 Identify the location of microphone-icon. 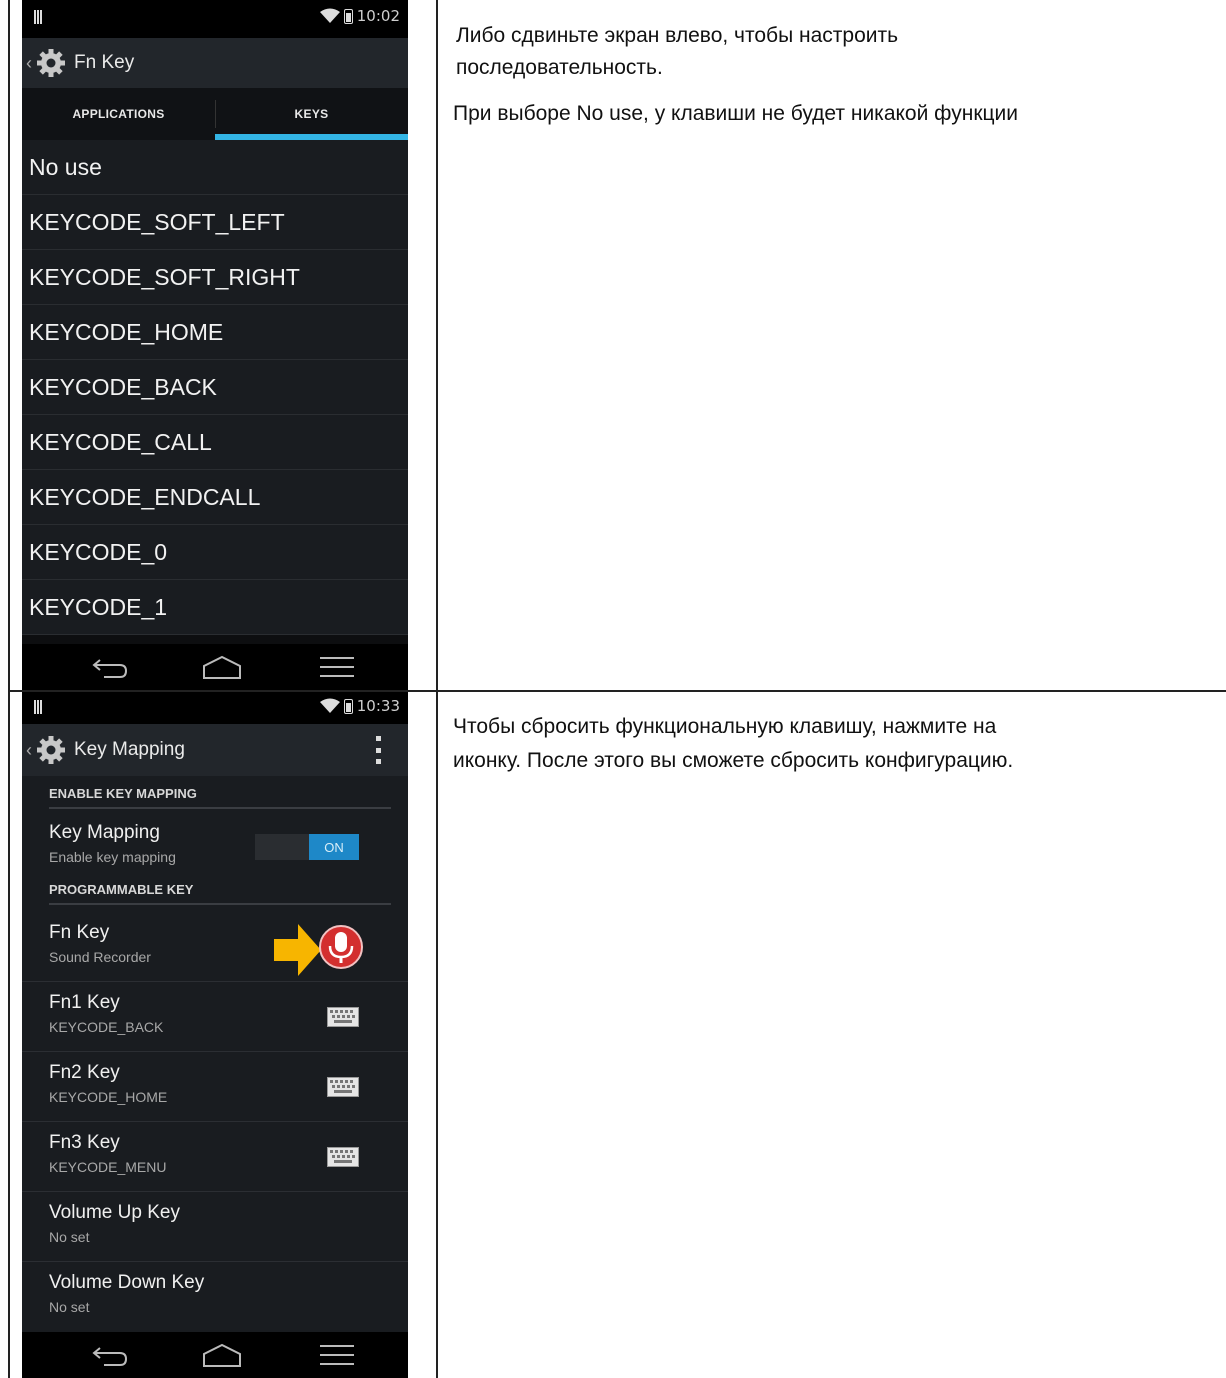
(341, 947).